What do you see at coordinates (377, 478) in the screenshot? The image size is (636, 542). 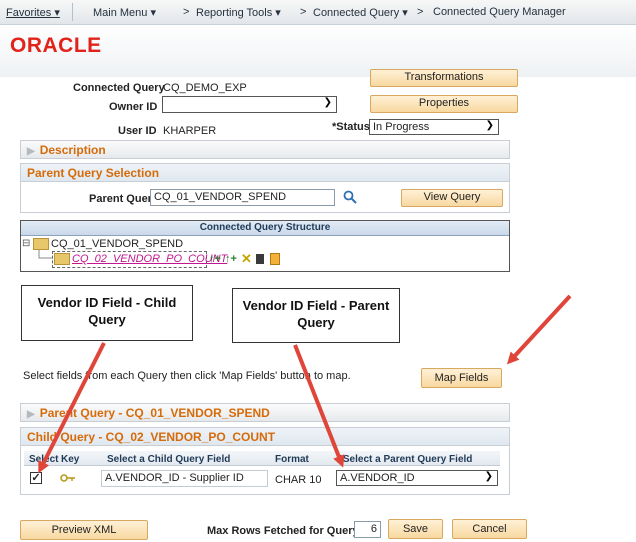 I see `parent-field-value: A.VENDOR_ID` at bounding box center [377, 478].